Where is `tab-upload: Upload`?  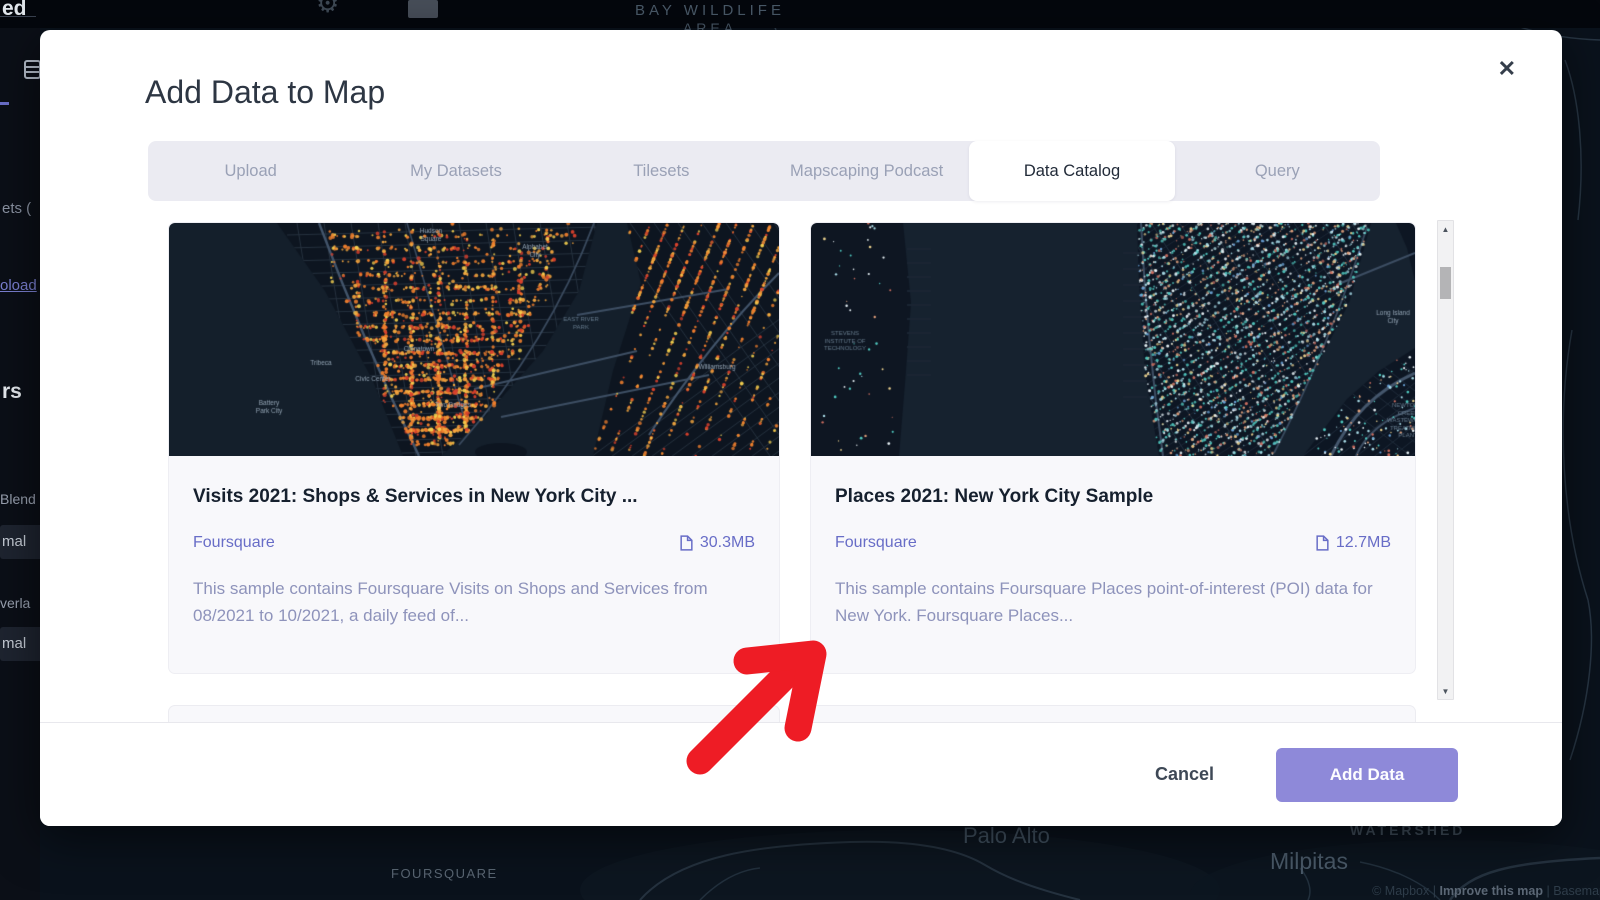 tab-upload: Upload is located at coordinates (250, 171).